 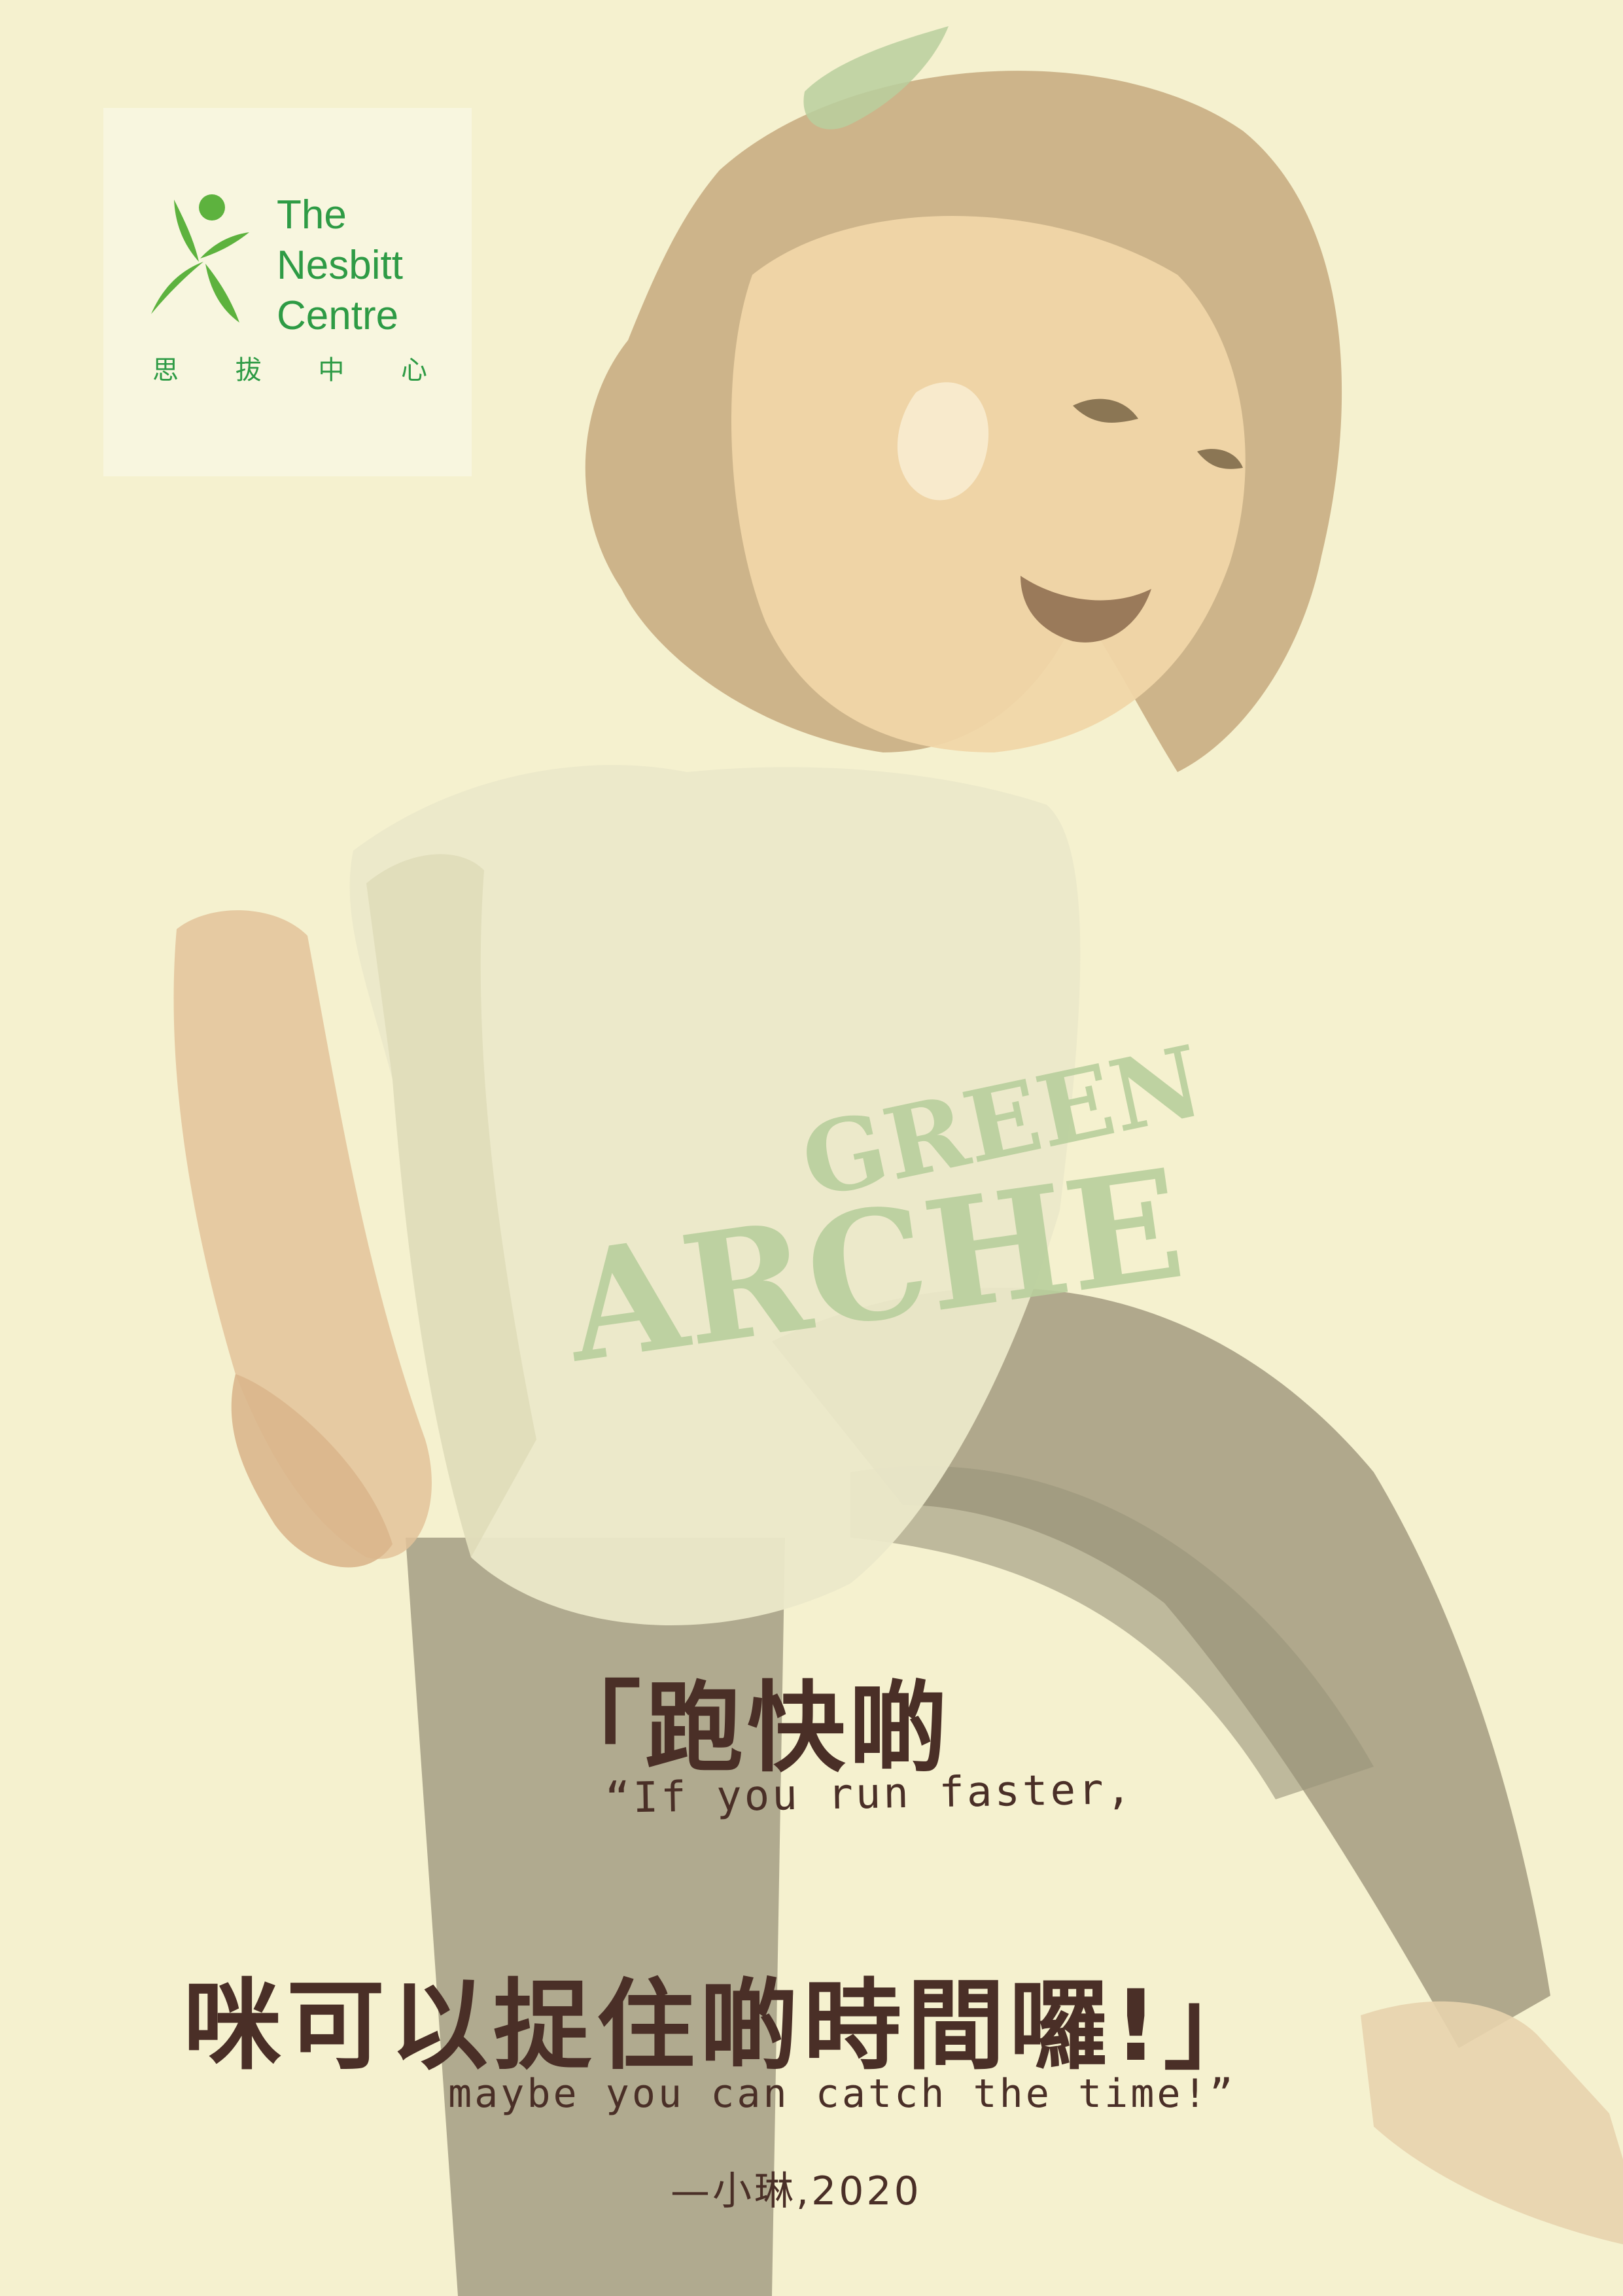 I want to click on logo-chinese-char: 中, so click(x=331, y=370).